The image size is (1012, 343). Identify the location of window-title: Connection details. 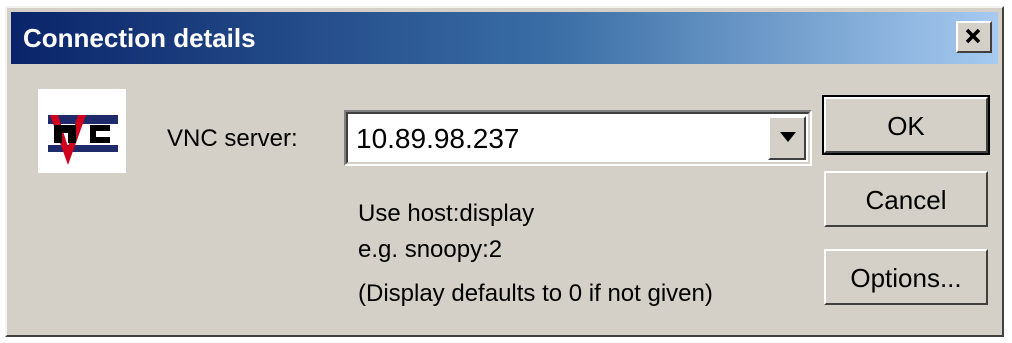
(139, 38).